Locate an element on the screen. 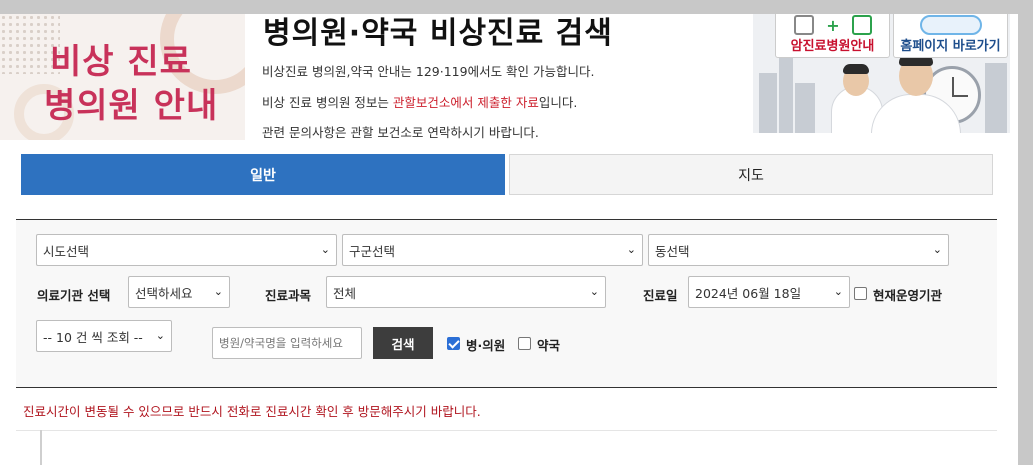 The width and height of the screenshot is (1033, 465). dong-select: 동선택 ⌄ is located at coordinates (798, 250).